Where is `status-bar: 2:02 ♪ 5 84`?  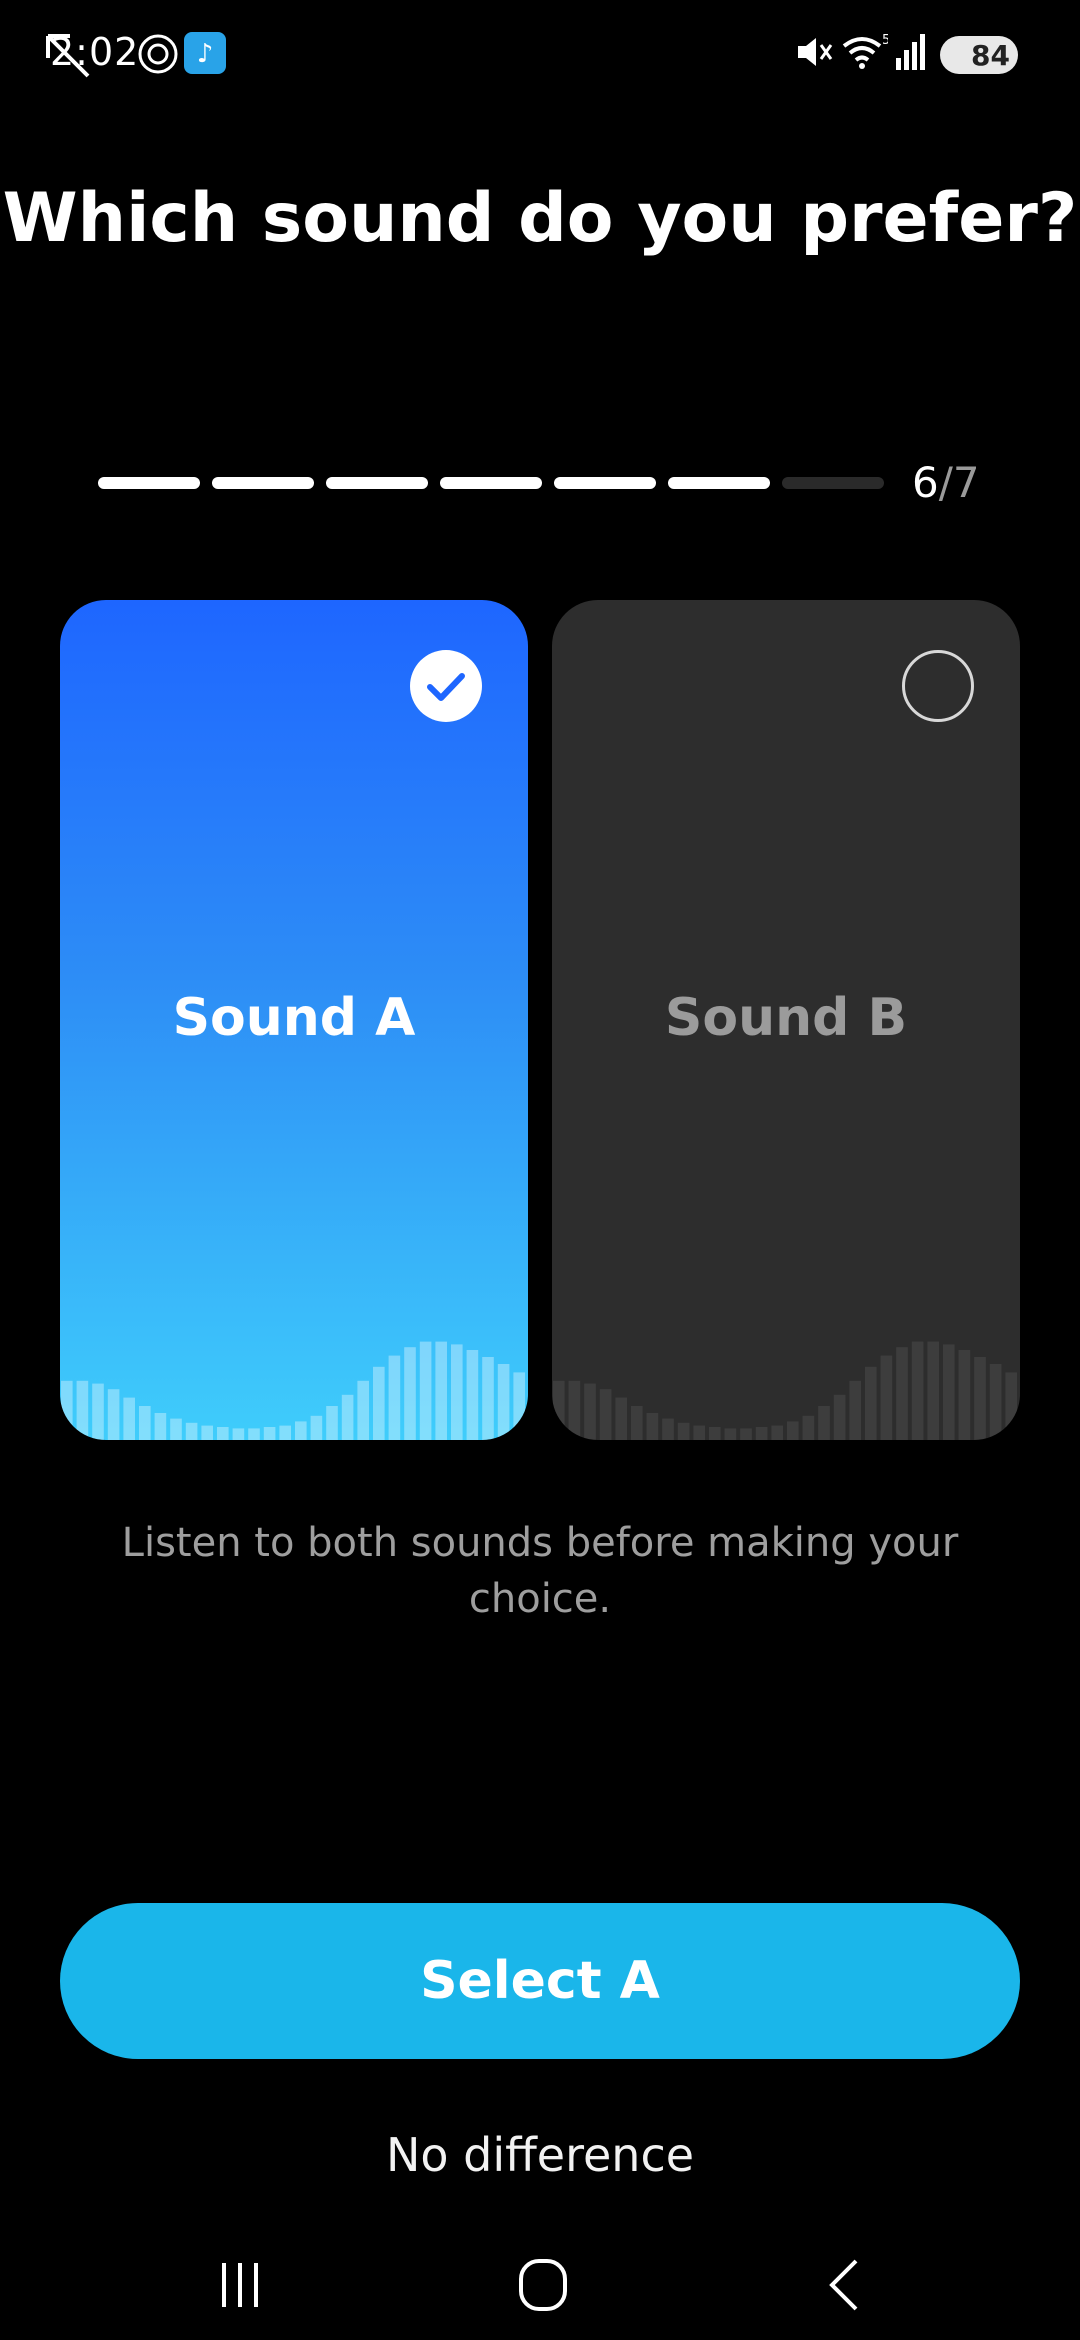
status-bar: 2:02 ♪ 5 84 is located at coordinates (540, 55).